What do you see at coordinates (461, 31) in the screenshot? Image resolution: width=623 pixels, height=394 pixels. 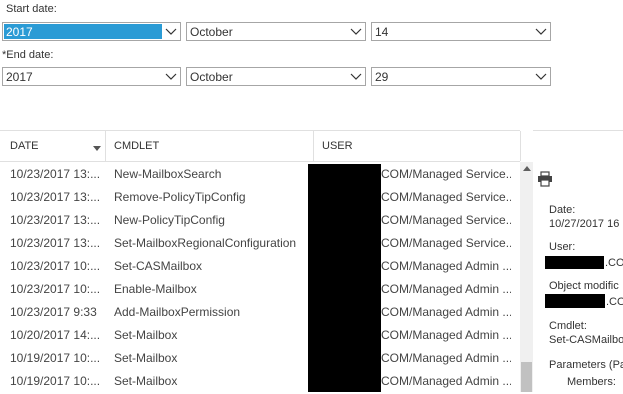 I see `start-day-select: 14` at bounding box center [461, 31].